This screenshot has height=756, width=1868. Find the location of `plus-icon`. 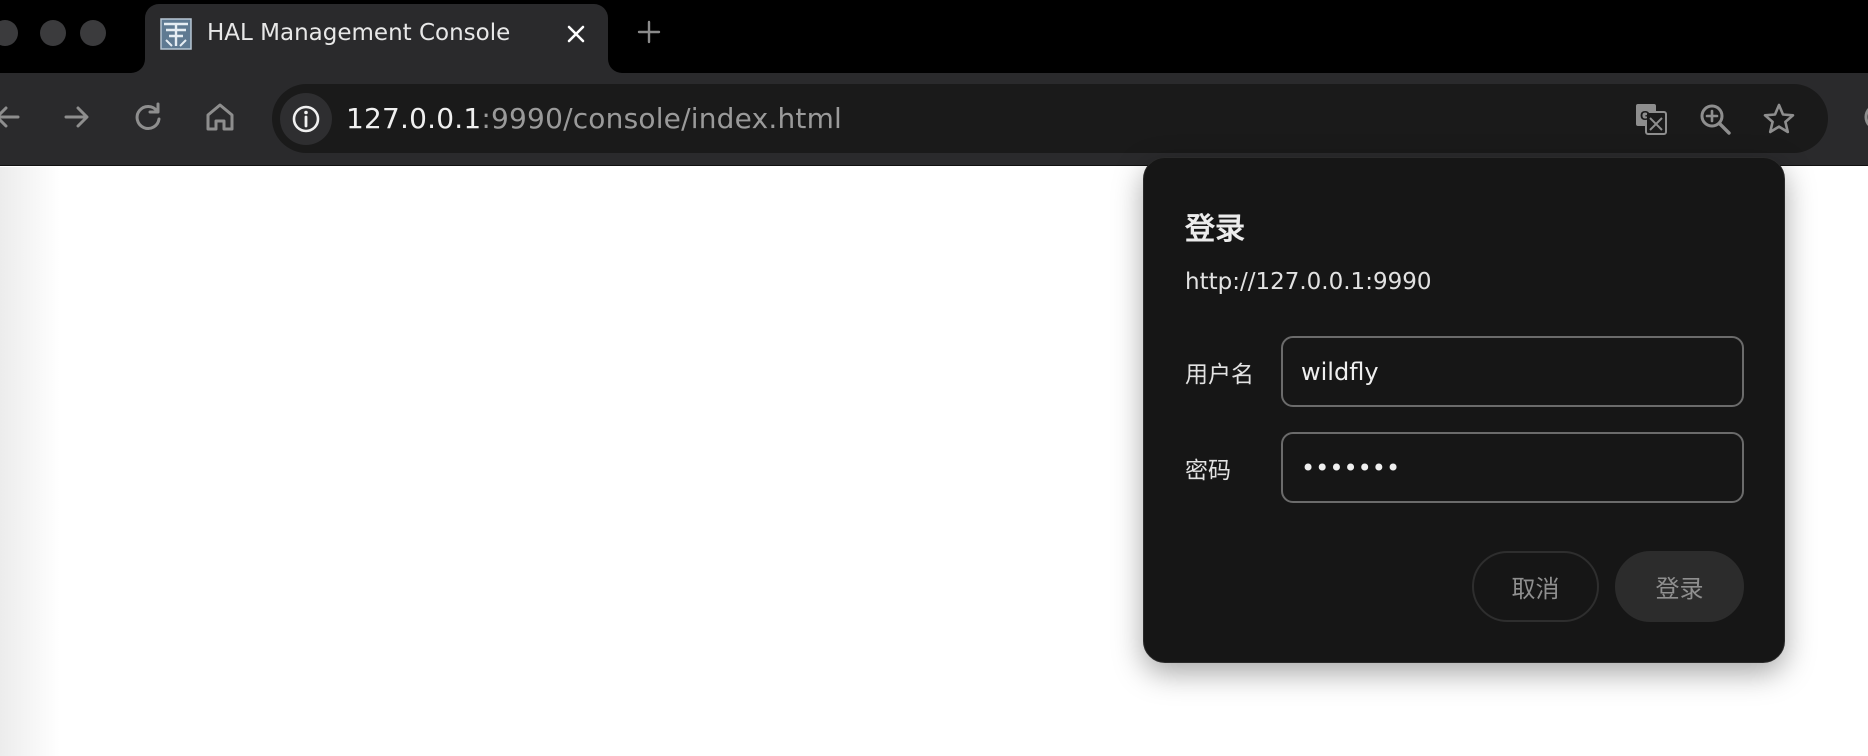

plus-icon is located at coordinates (649, 32).